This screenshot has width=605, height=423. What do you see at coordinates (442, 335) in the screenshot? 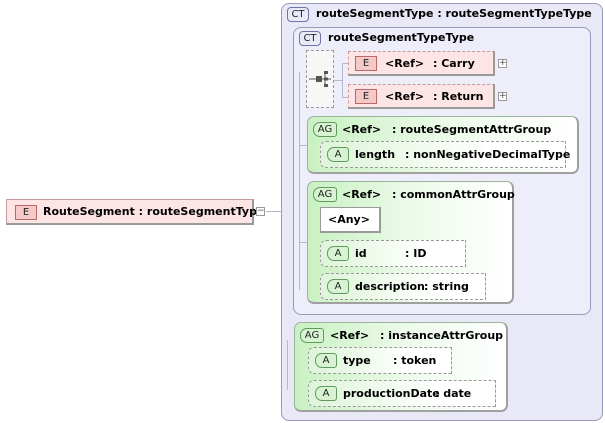
I see `group-name: : instanceAttrGroup` at bounding box center [442, 335].